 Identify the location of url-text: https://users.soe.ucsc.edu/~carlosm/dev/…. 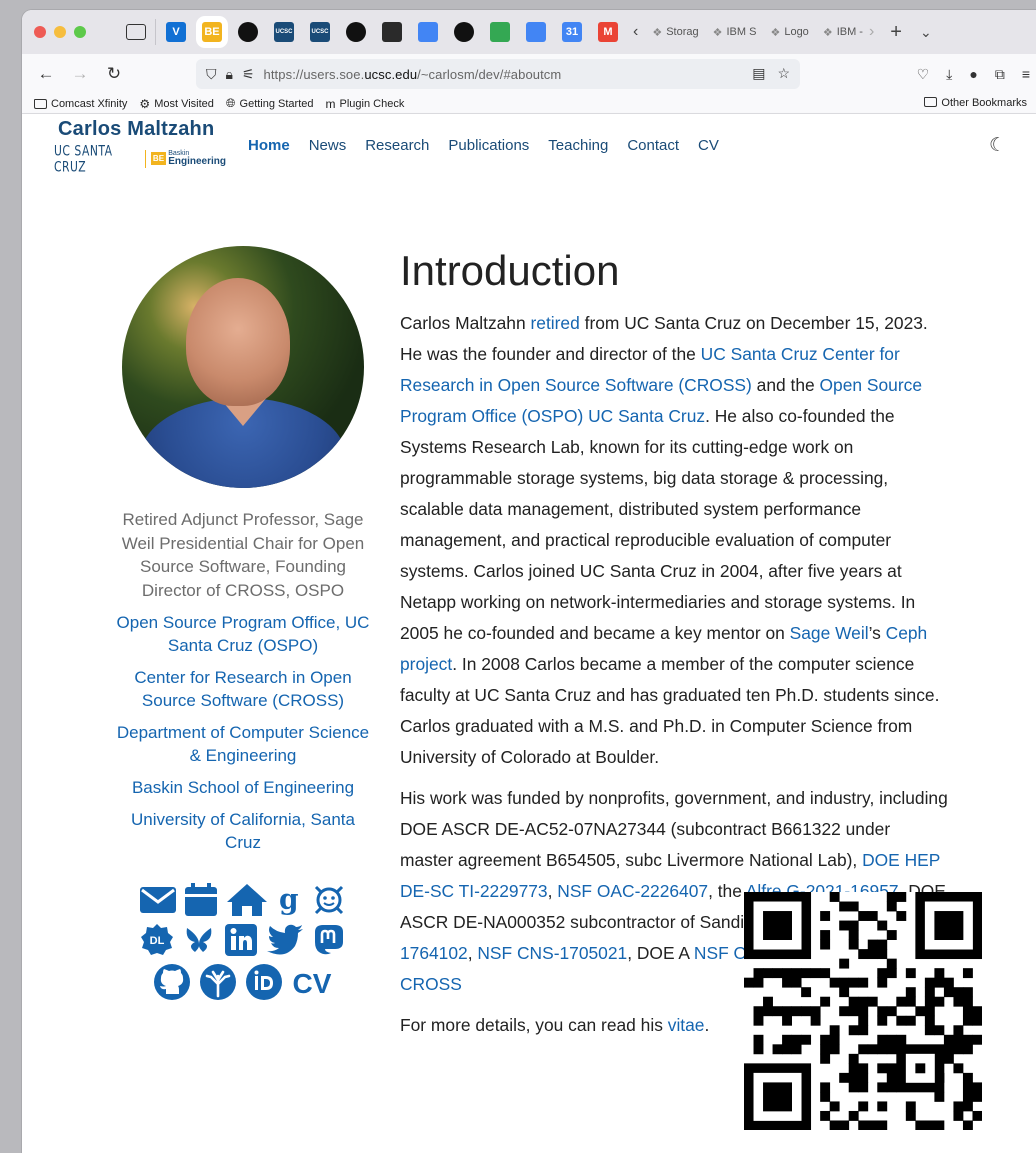
(413, 74).